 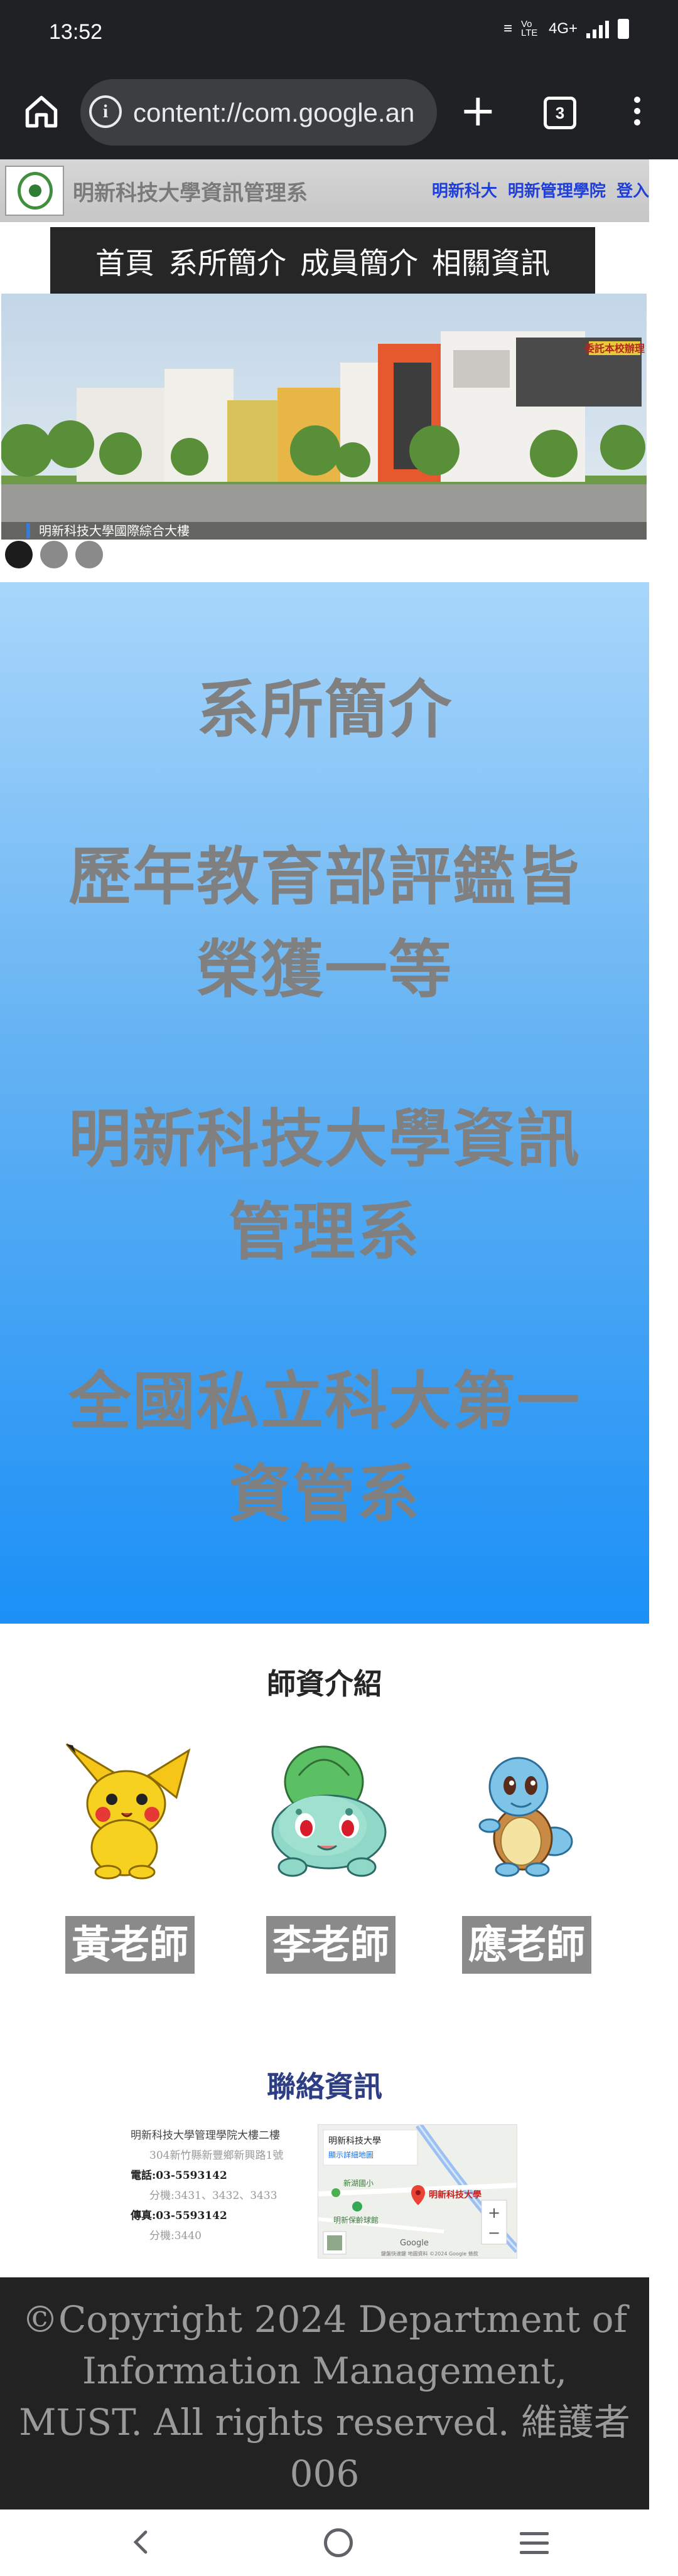 I want to click on intro-heading-department: 明新科技大學資訊管理系, so click(x=324, y=1185).